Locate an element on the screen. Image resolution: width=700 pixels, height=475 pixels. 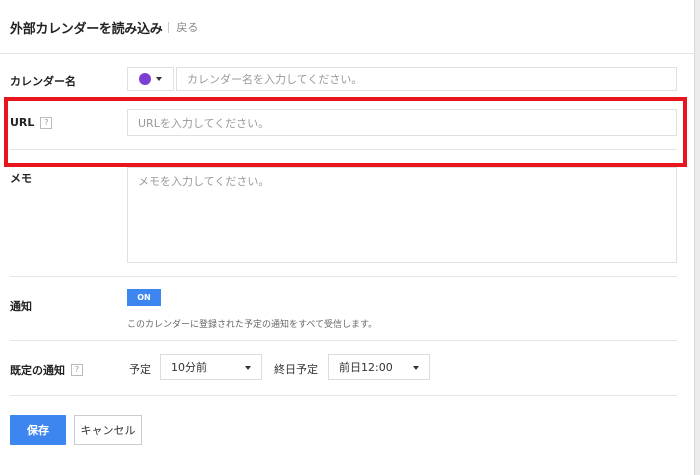
color-dot-icon is located at coordinates (145, 79).